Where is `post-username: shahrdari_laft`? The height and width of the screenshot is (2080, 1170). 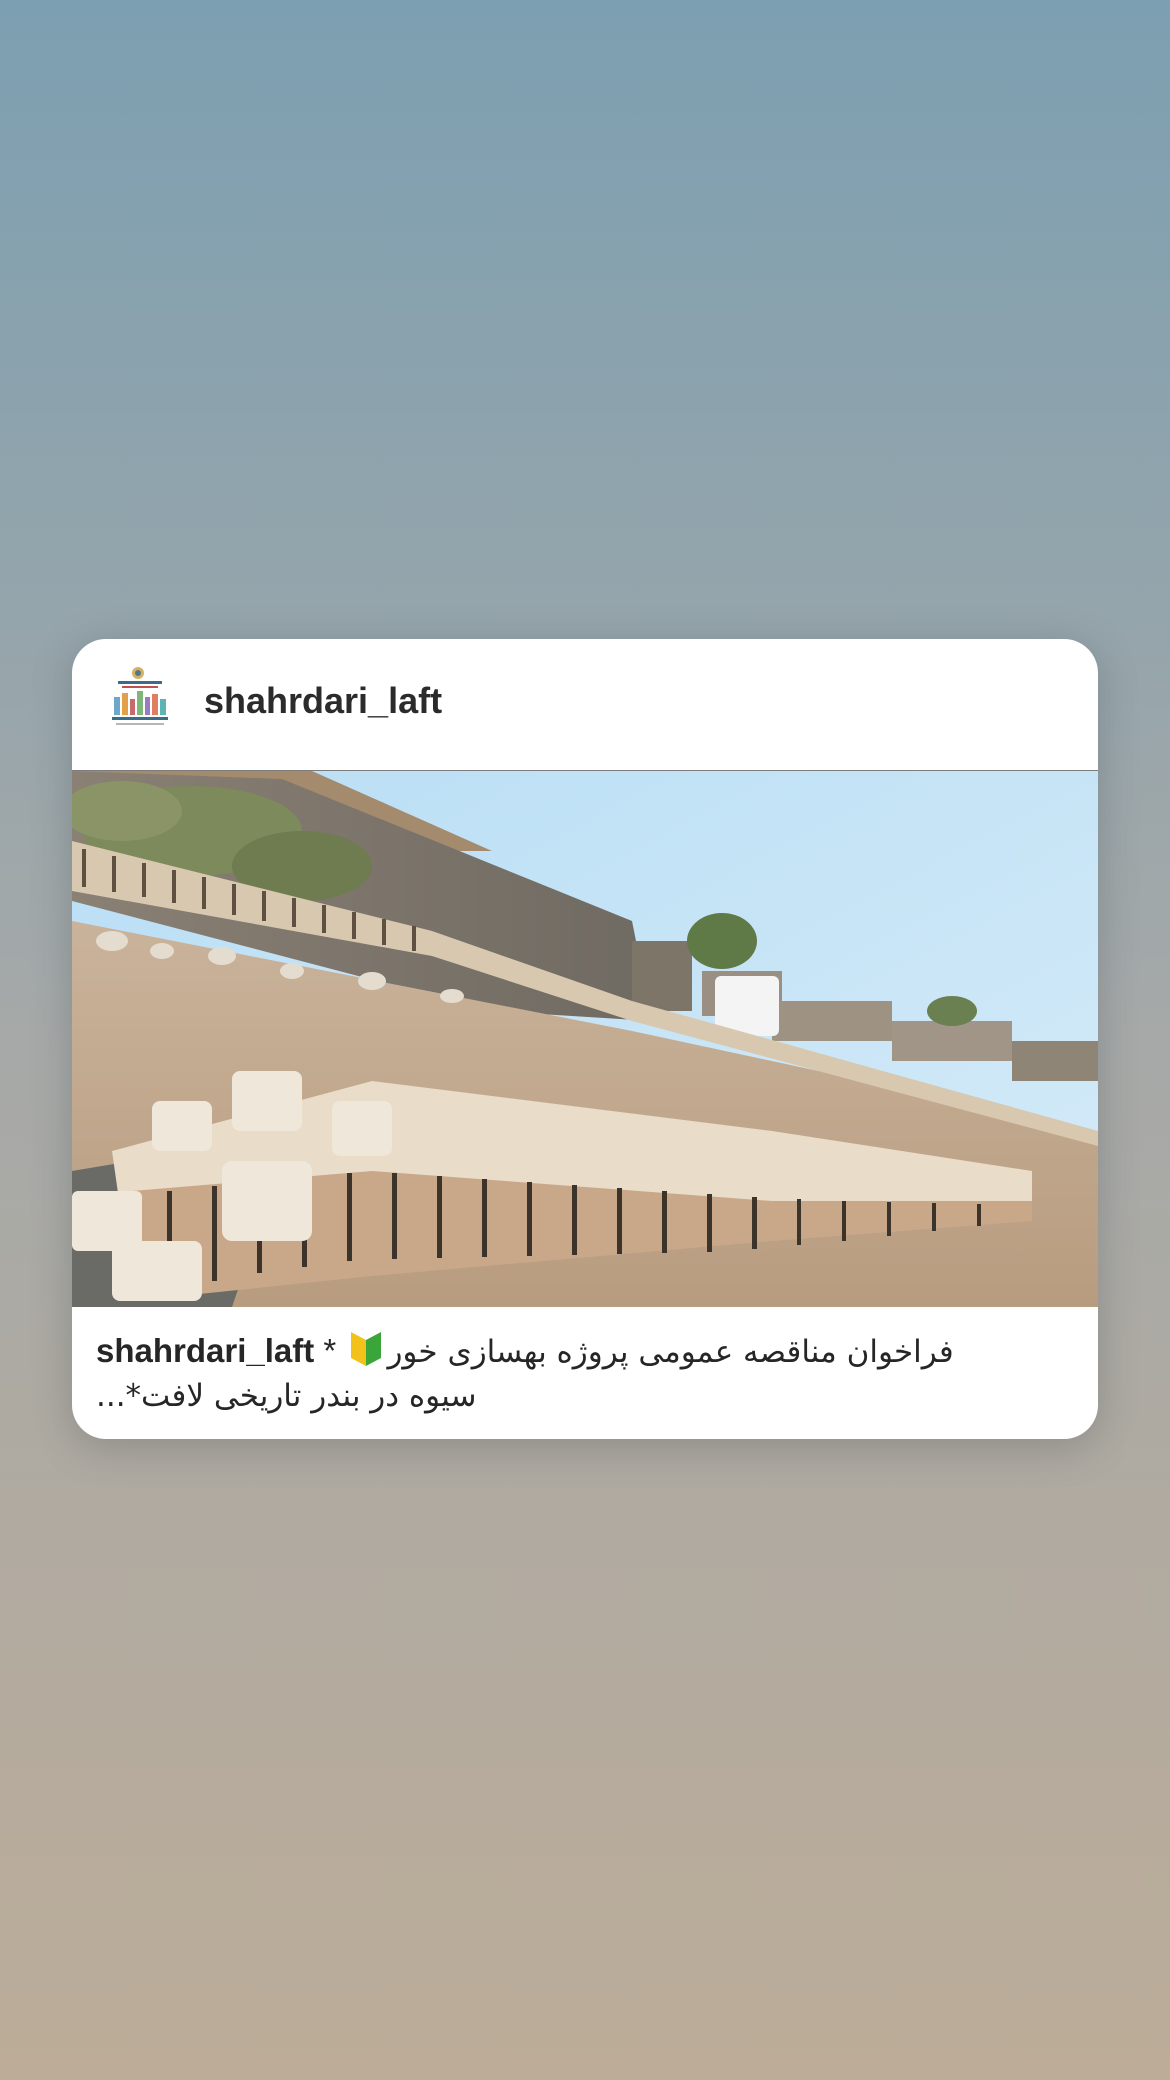 post-username: shahrdari_laft is located at coordinates (323, 701).